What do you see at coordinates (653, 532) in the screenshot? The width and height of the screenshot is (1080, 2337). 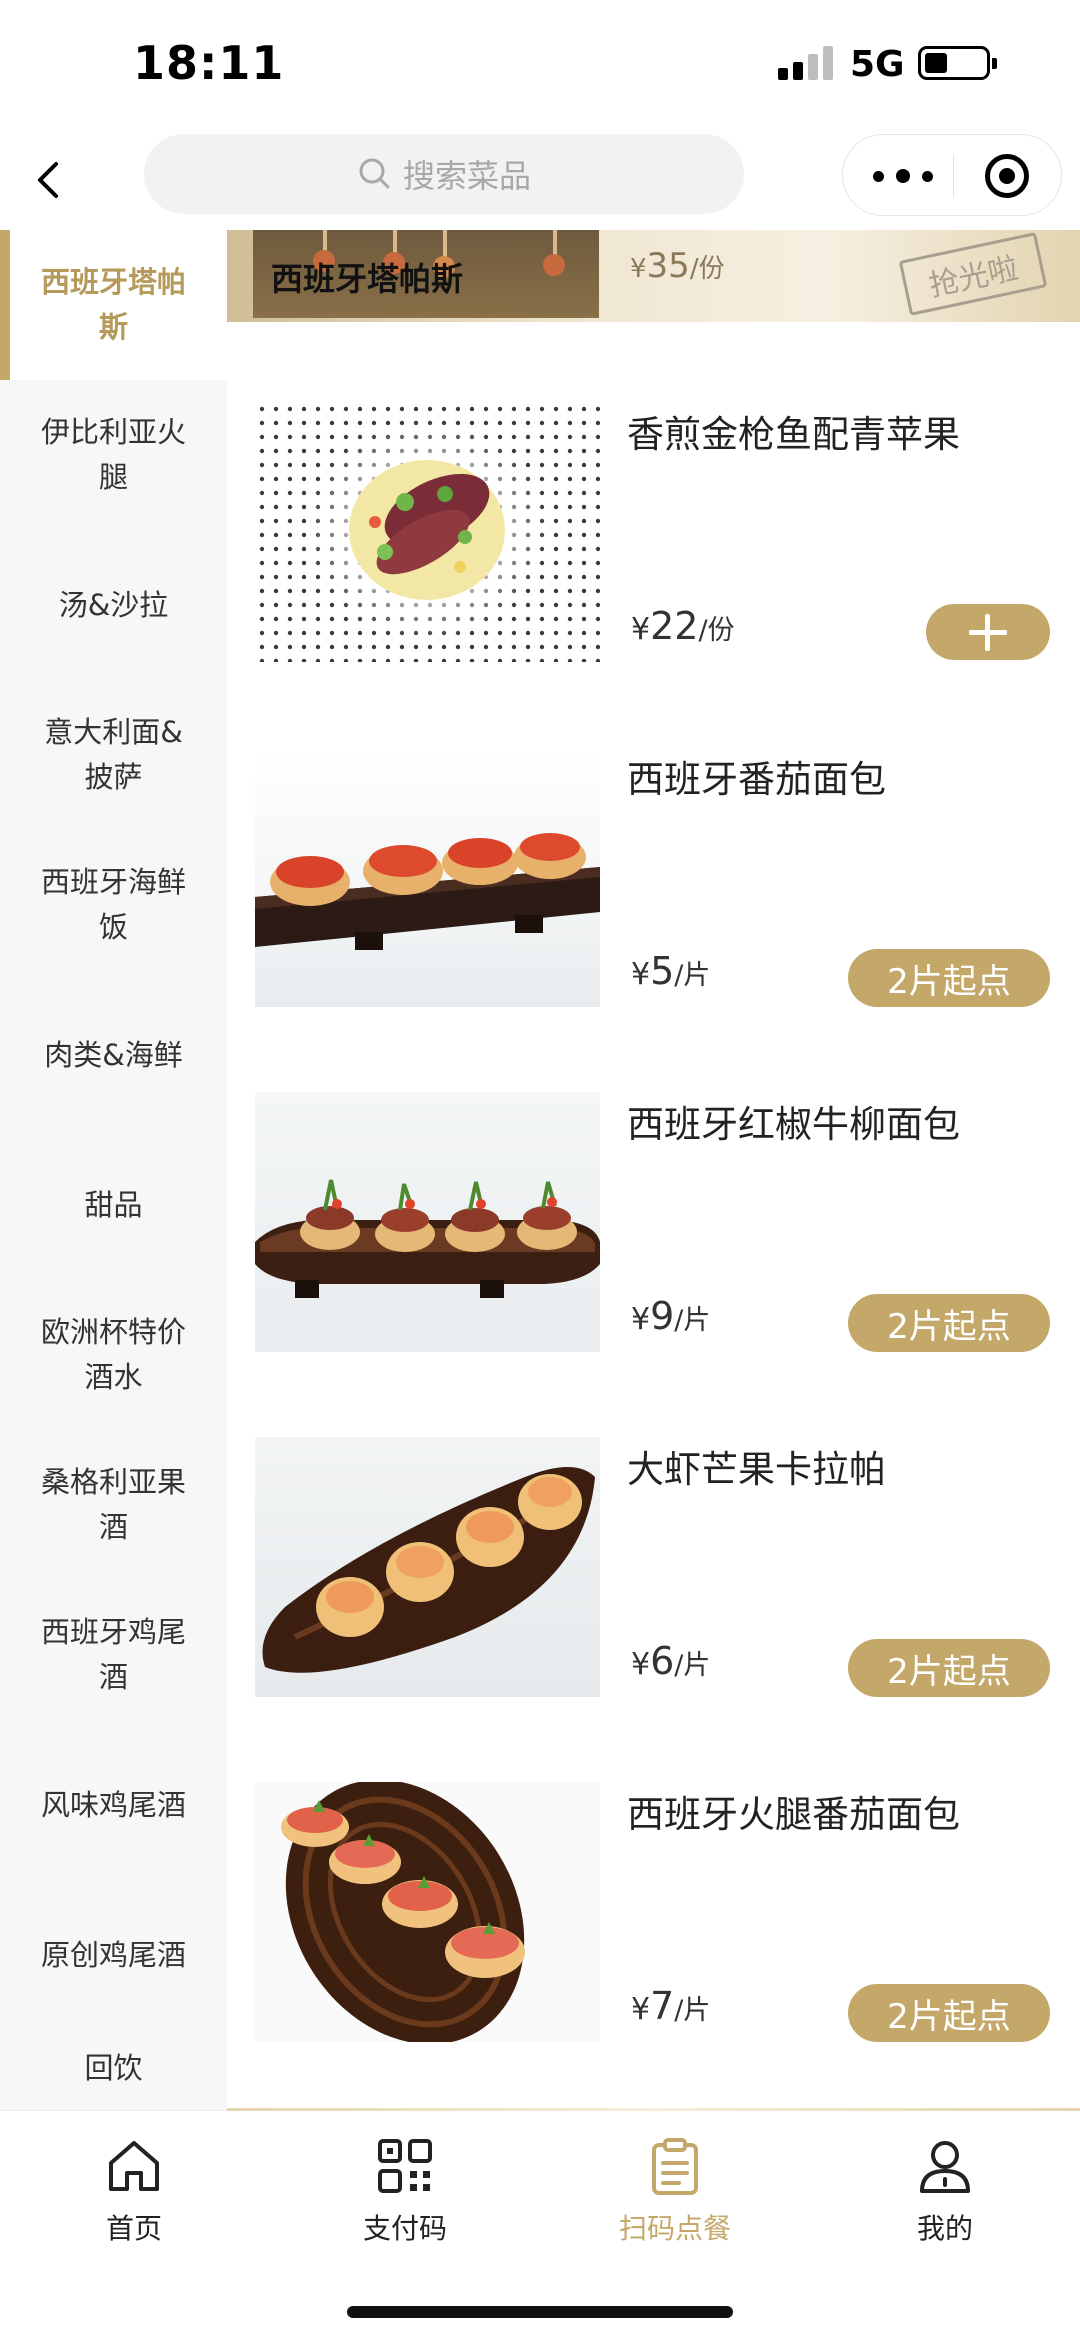 I see `dish-card: 香煎金枪鱼配青苹果 ¥22/份` at bounding box center [653, 532].